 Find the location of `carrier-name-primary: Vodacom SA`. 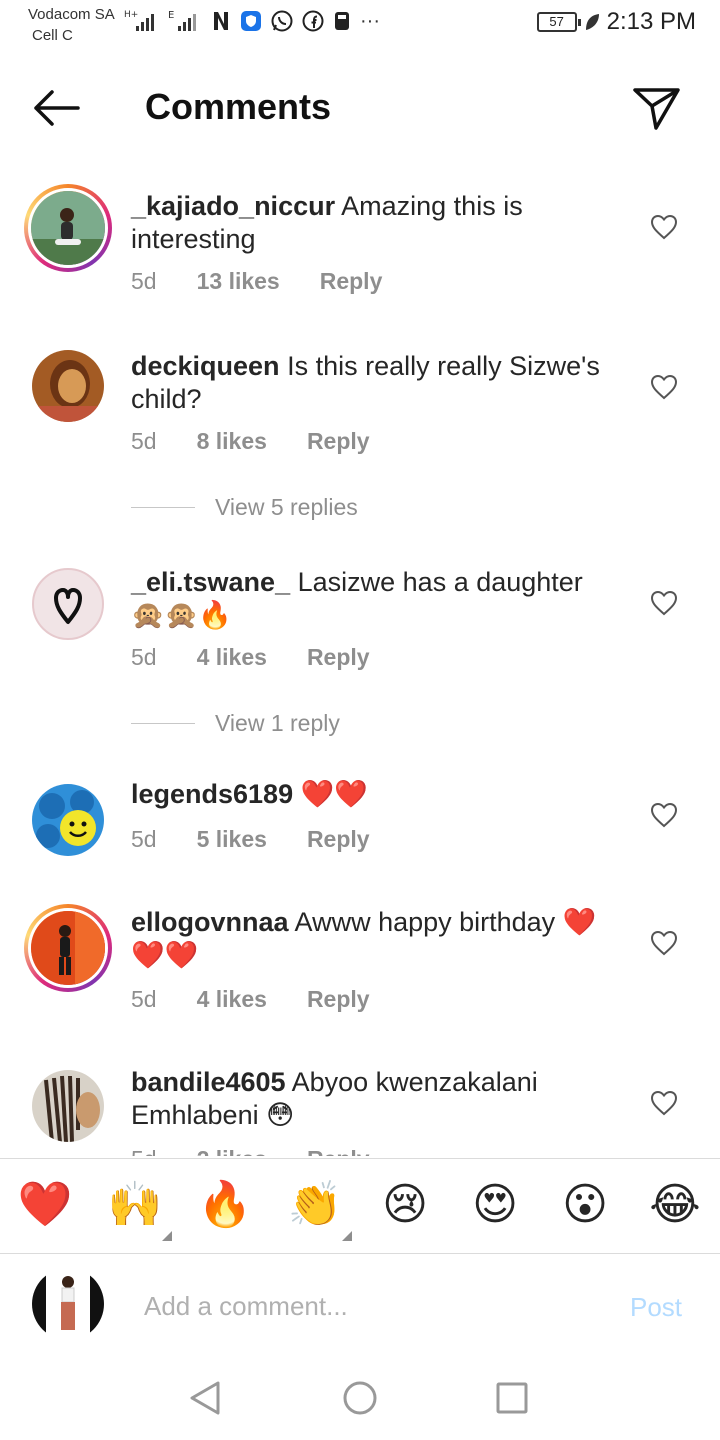

carrier-name-primary: Vodacom SA is located at coordinates (71, 14).